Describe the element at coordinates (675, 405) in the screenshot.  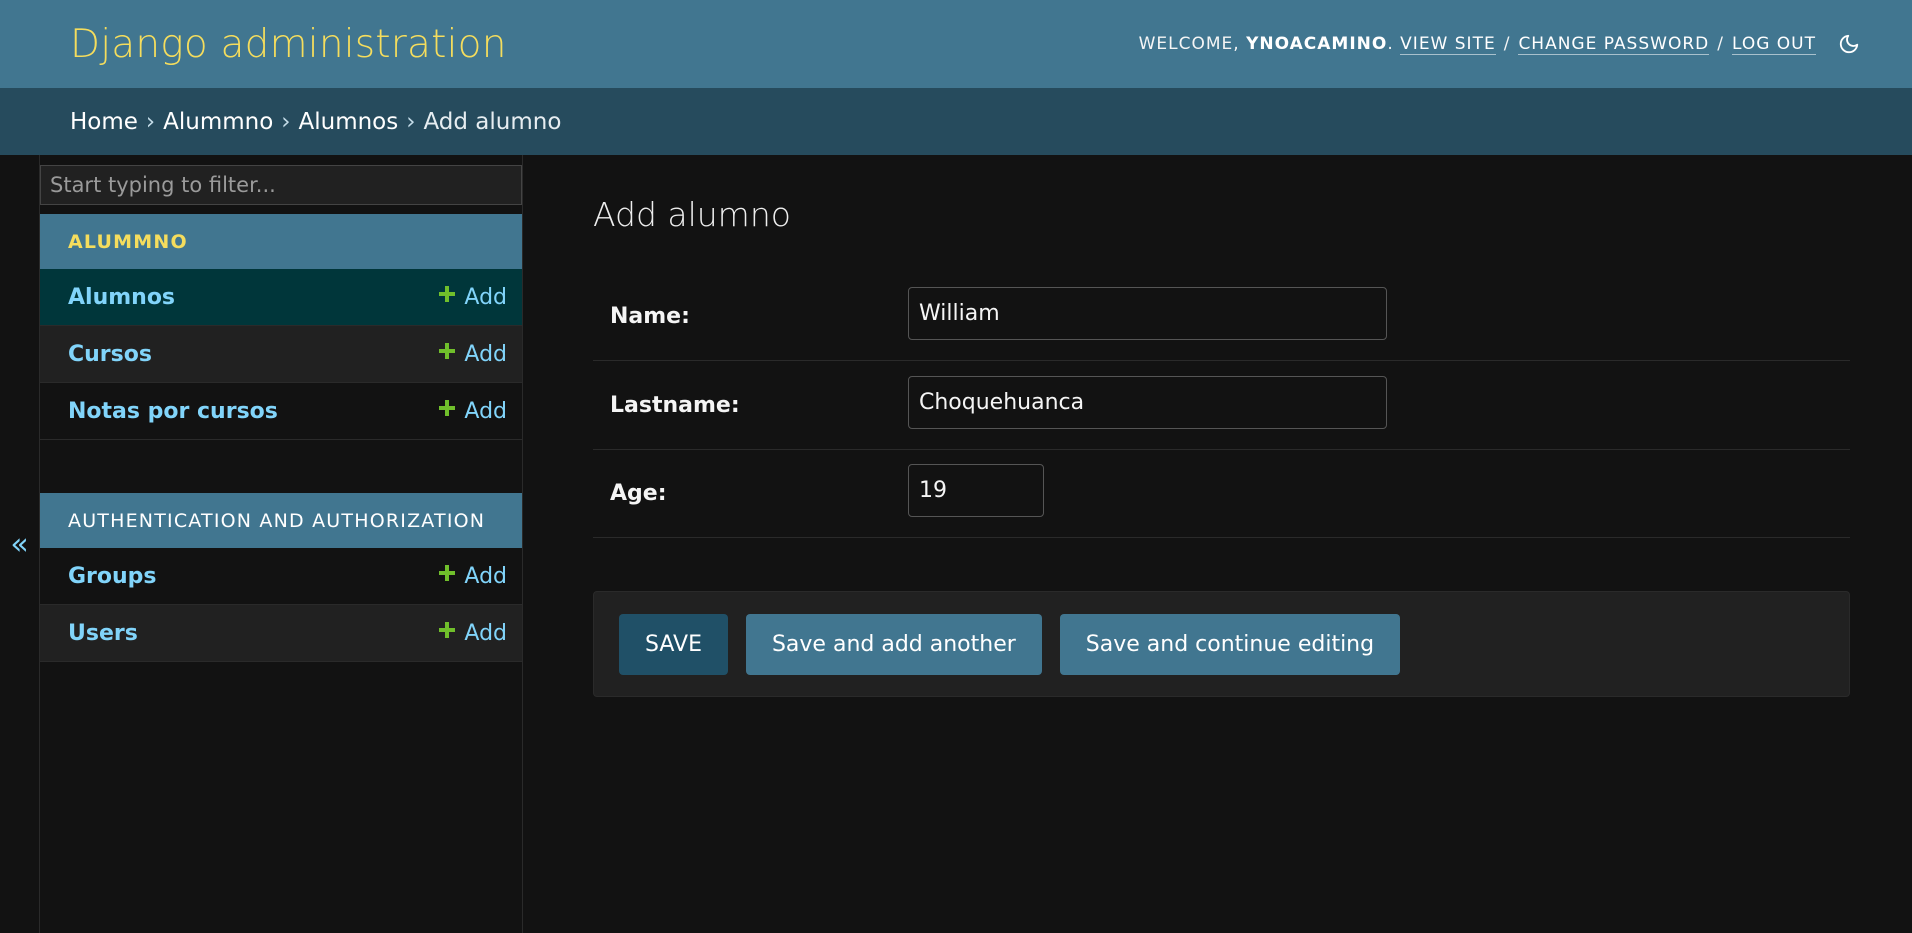
I see `lastname-label: Lastname:` at that location.